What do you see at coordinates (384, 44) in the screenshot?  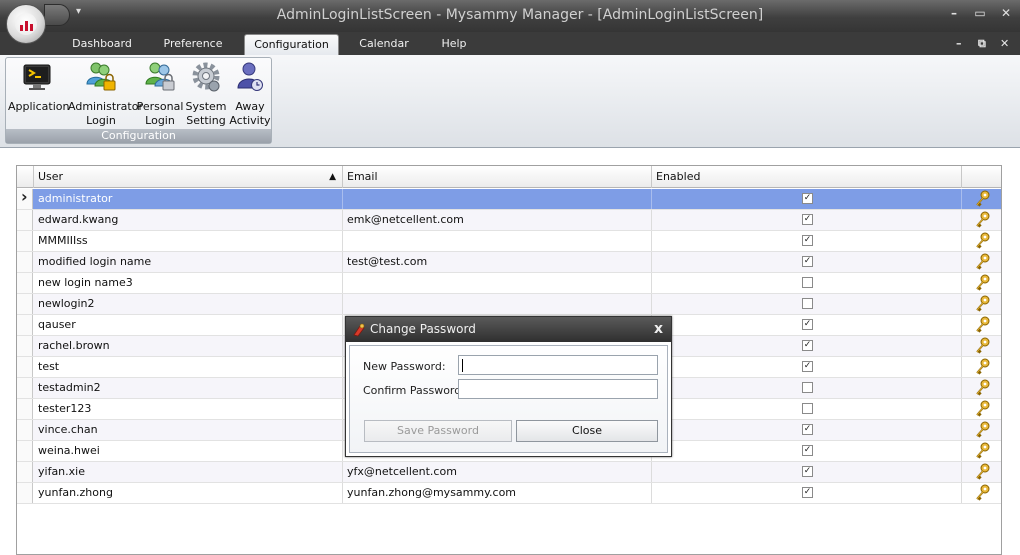 I see `tab-calendar: Calendar` at bounding box center [384, 44].